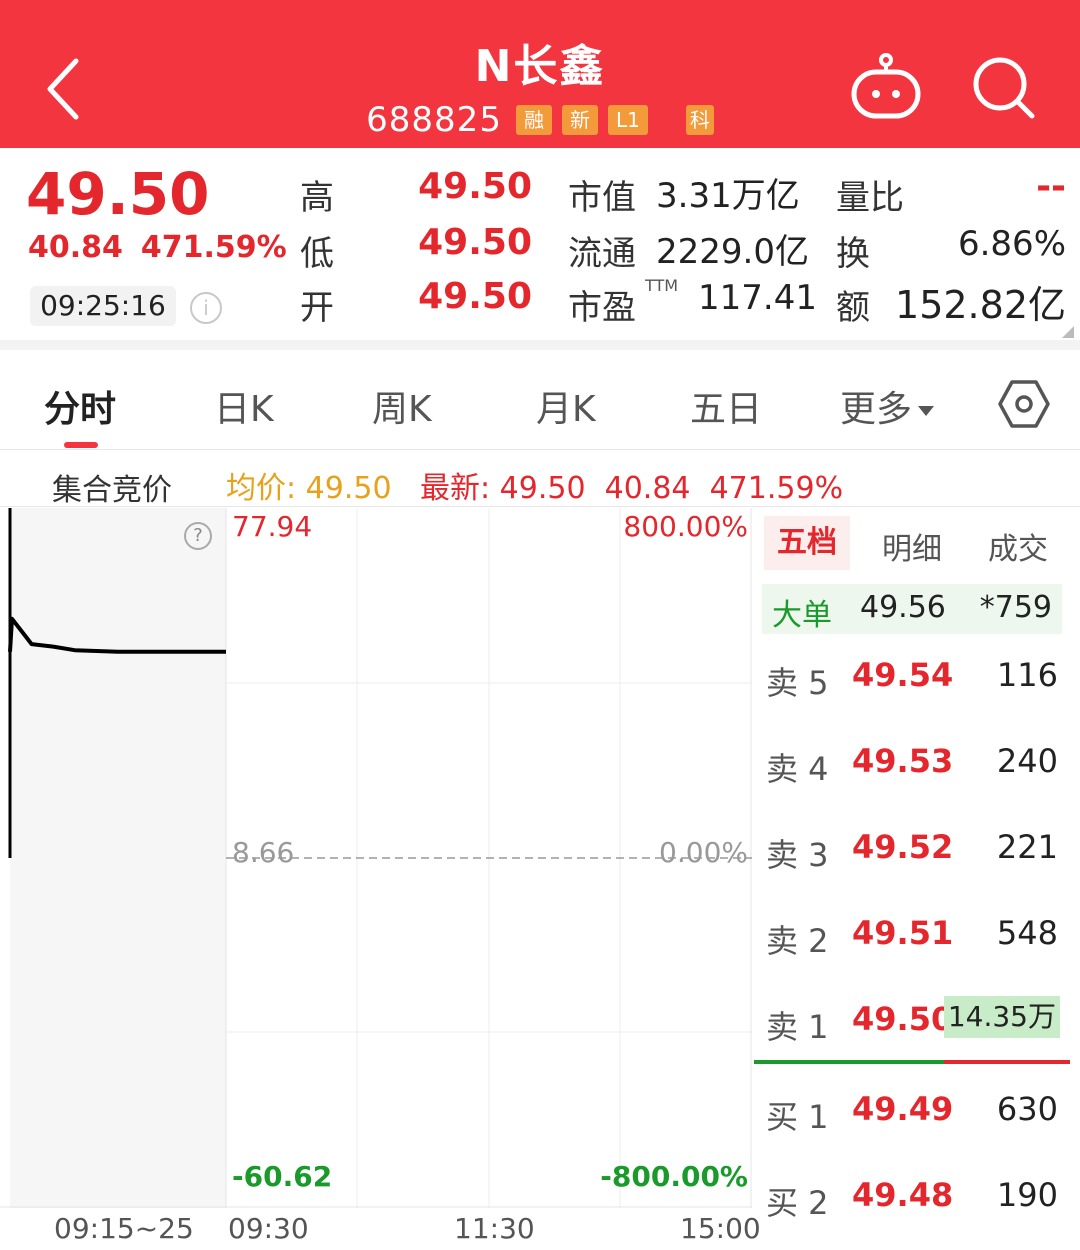 This screenshot has height=1250, width=1080. I want to click on ask-volume-highlight: 14.35万, so click(1001, 1017).